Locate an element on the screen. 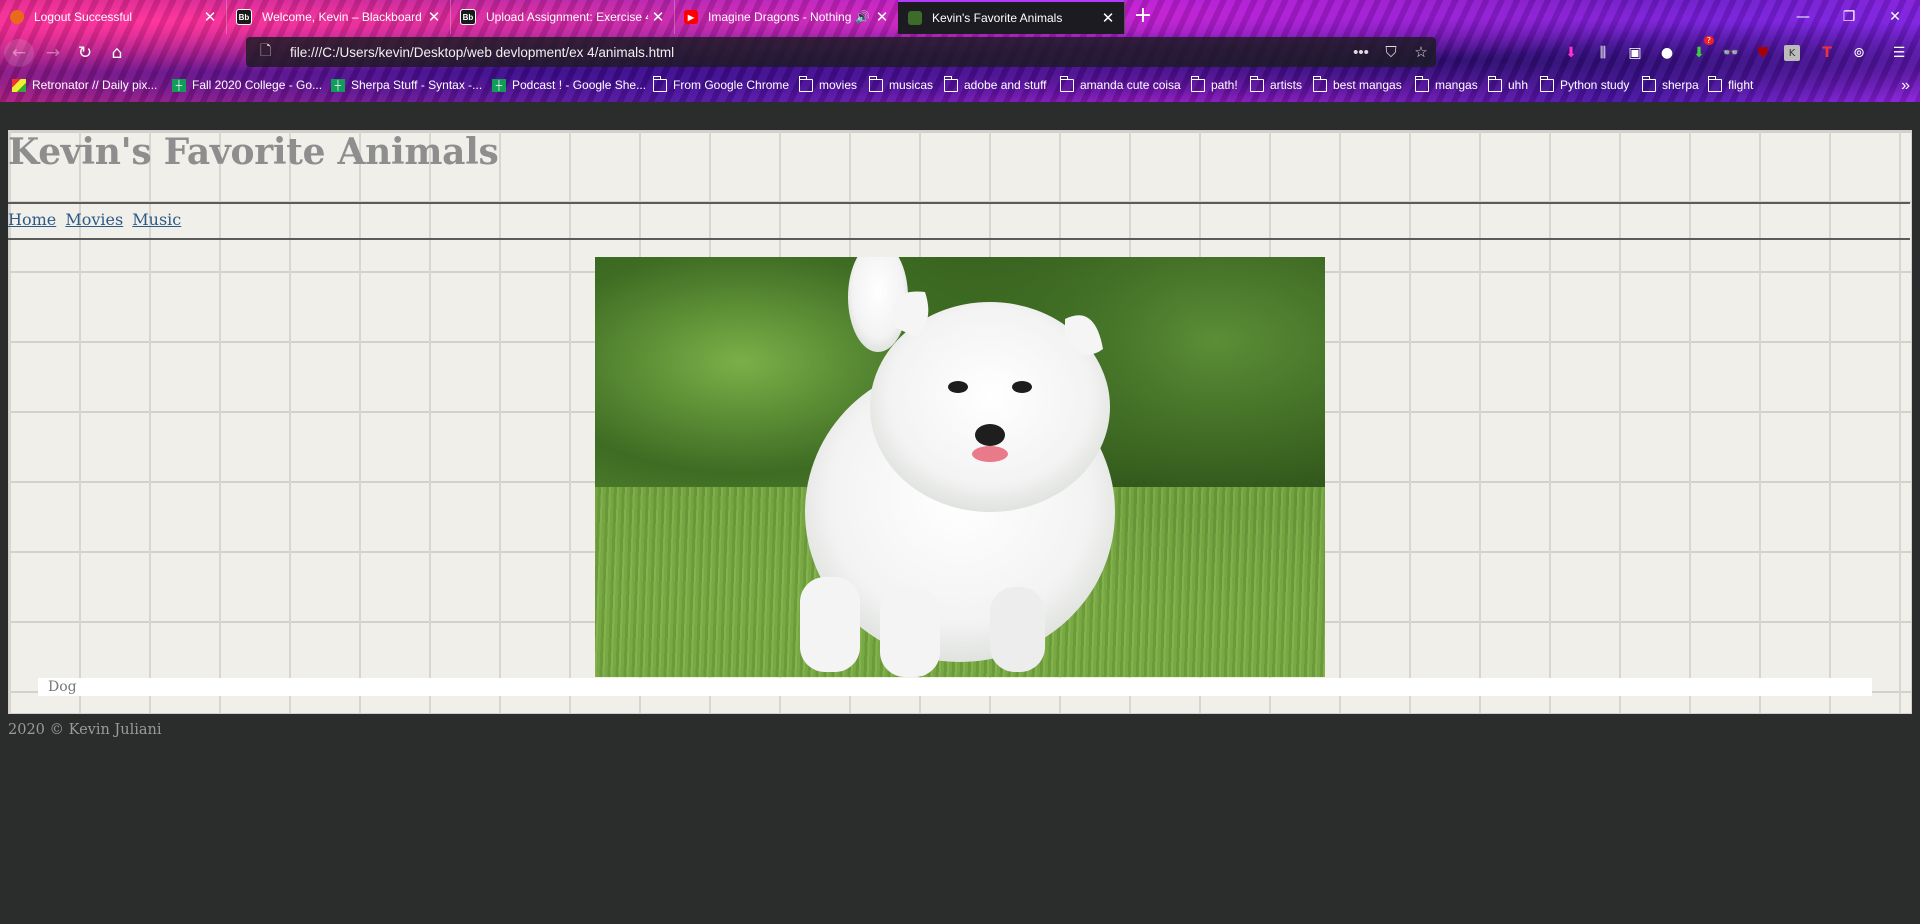 The width and height of the screenshot is (1920, 924). page-actions-icon: ••• is located at coordinates (1361, 52).